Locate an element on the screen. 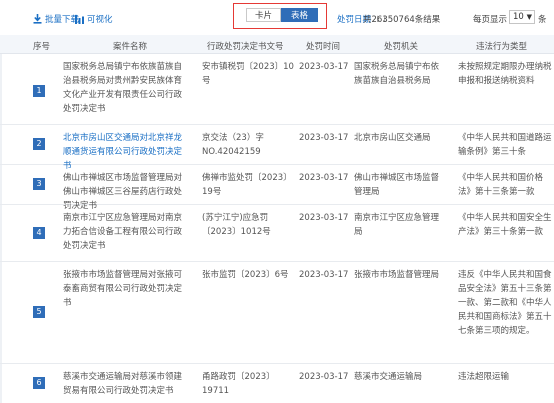 The width and height of the screenshot is (554, 403). case-title: 南京市江宁区应急管理局对南京力拓合信设备工程有限公司行政处罚决定书 is located at coordinates (126, 232).